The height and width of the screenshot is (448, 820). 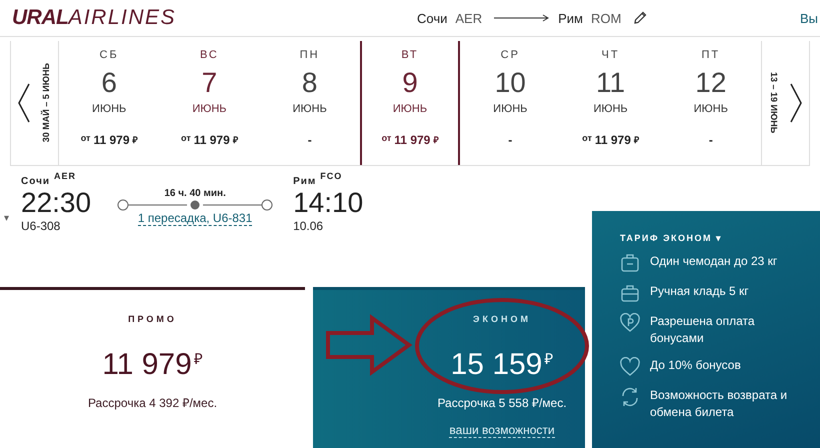 I want to click on weekday: СР, so click(x=510, y=55).